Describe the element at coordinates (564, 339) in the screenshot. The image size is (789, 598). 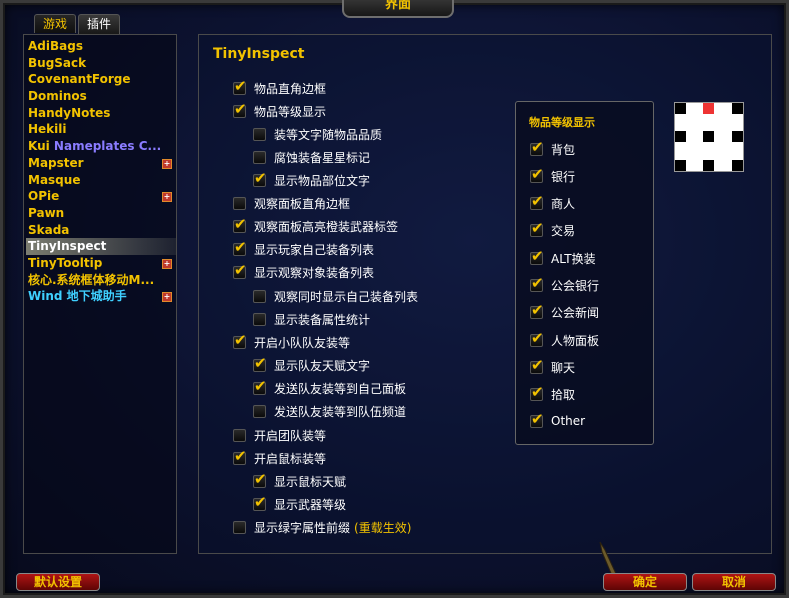
I see `ilvl-character-panel: 人物面板` at that location.